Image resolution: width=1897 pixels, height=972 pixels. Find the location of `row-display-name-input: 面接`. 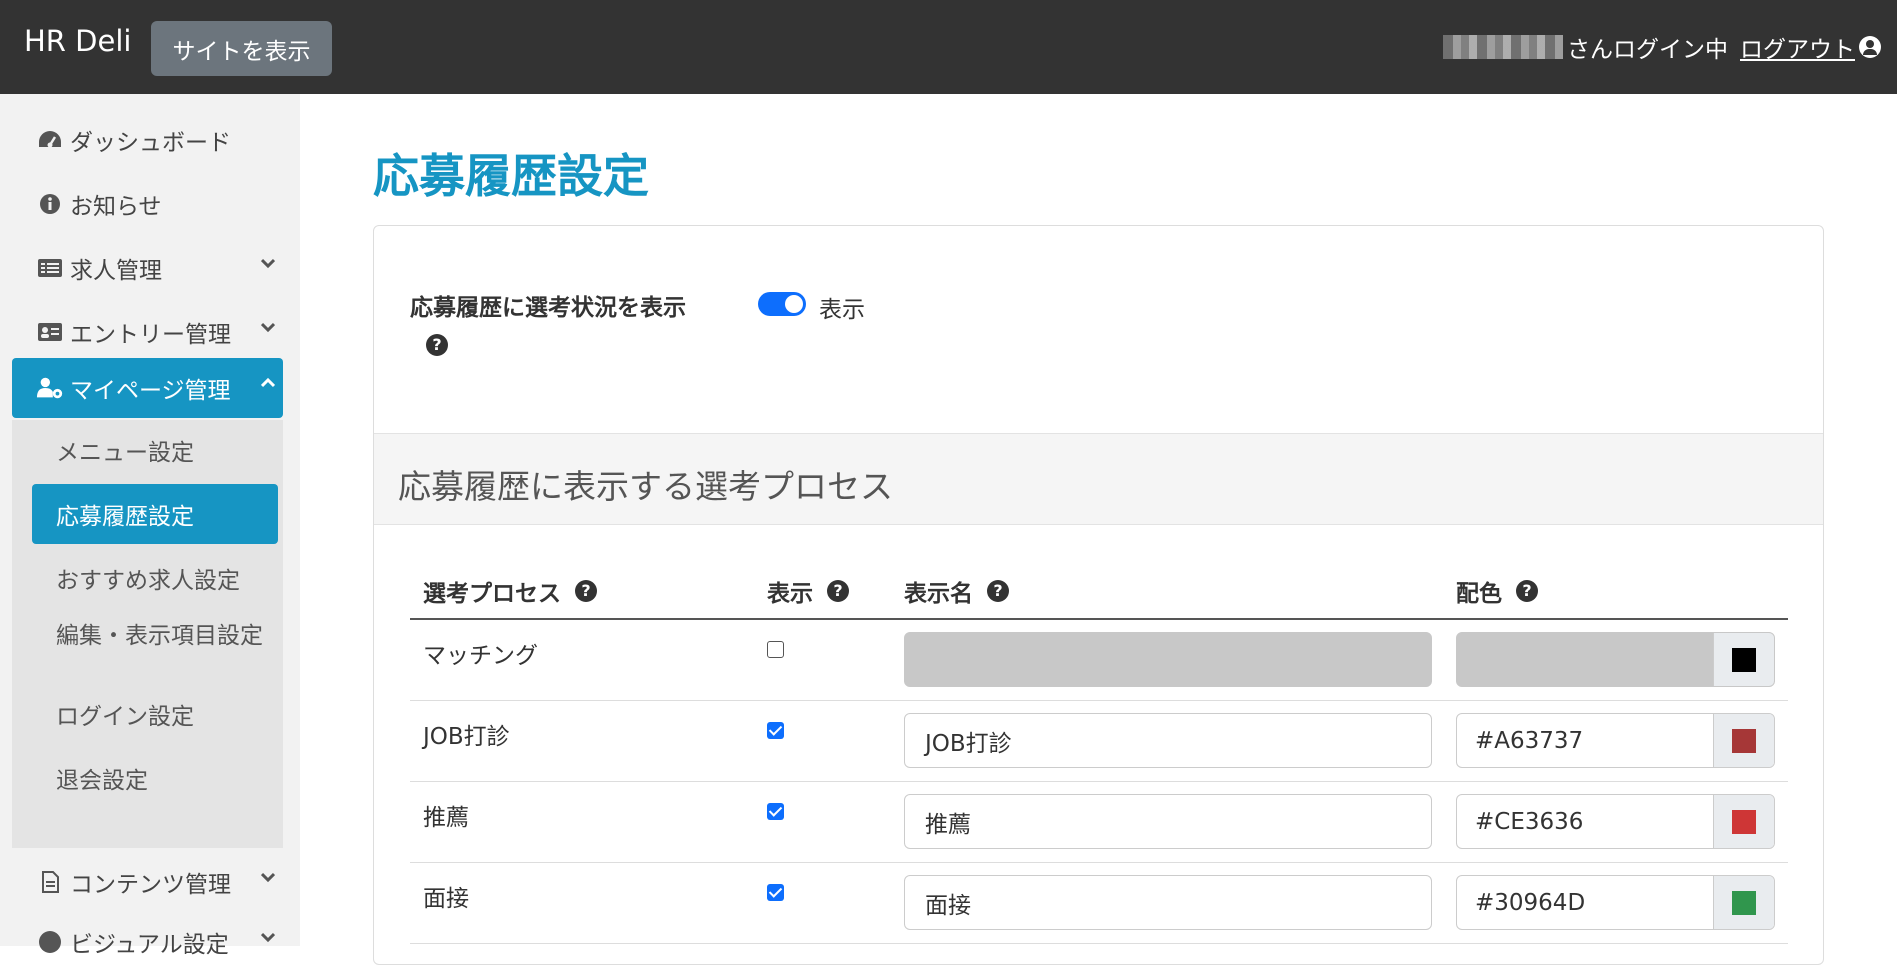

row-display-name-input: 面接 is located at coordinates (1168, 902).